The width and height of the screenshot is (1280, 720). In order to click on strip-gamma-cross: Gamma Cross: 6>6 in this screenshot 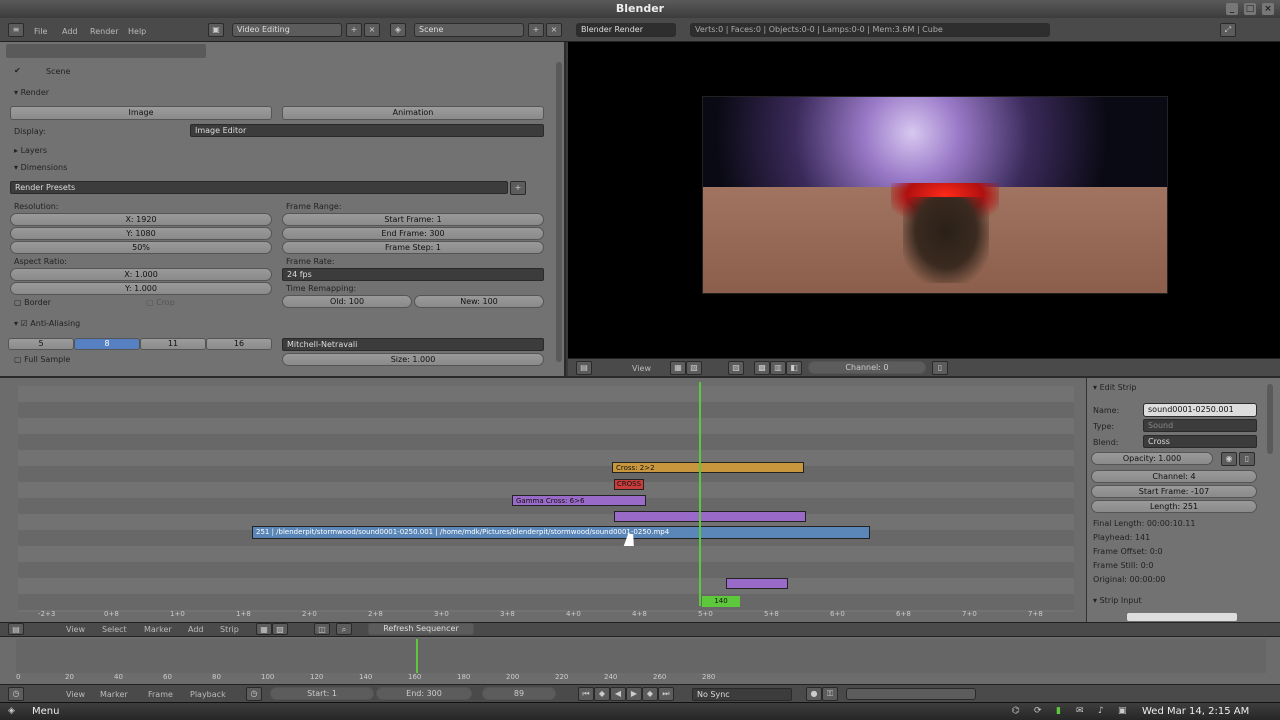, I will do `click(579, 500)`.